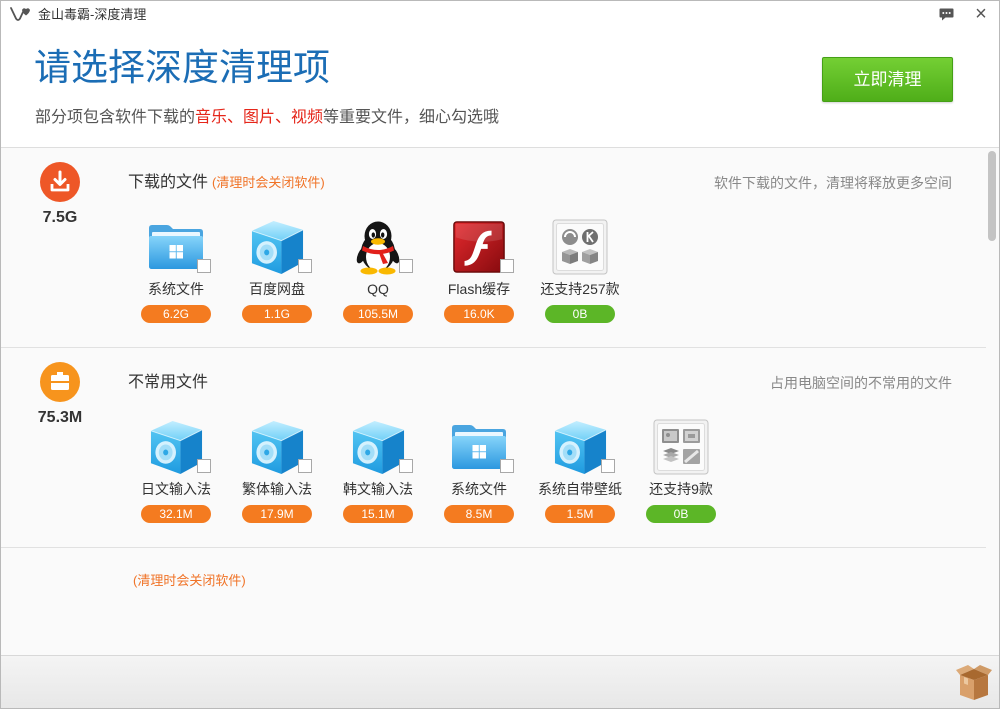  I want to click on clean-item-japanese-ime: 日文输入法 32.1M, so click(176, 470).